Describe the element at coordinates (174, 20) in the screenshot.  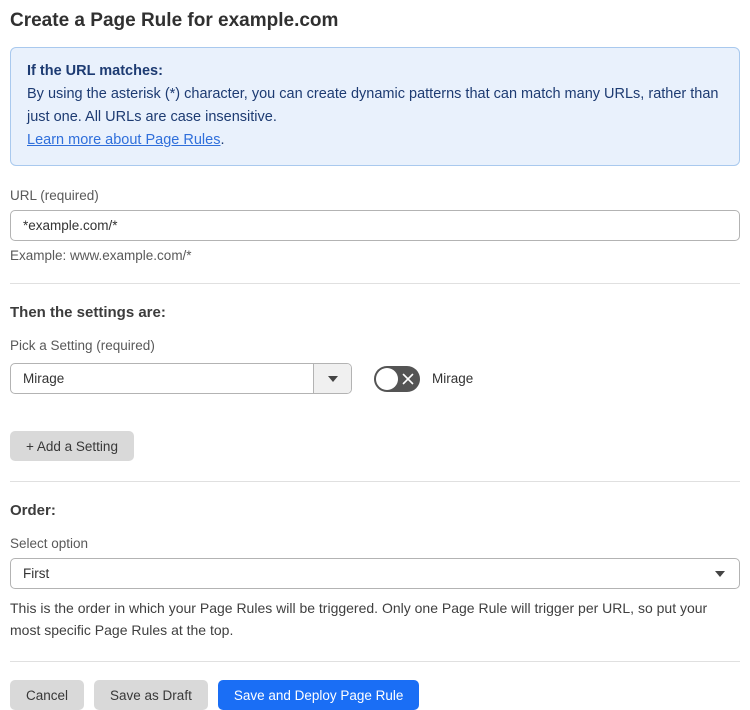
I see `page-title: Create a Page Rule for example.com` at that location.